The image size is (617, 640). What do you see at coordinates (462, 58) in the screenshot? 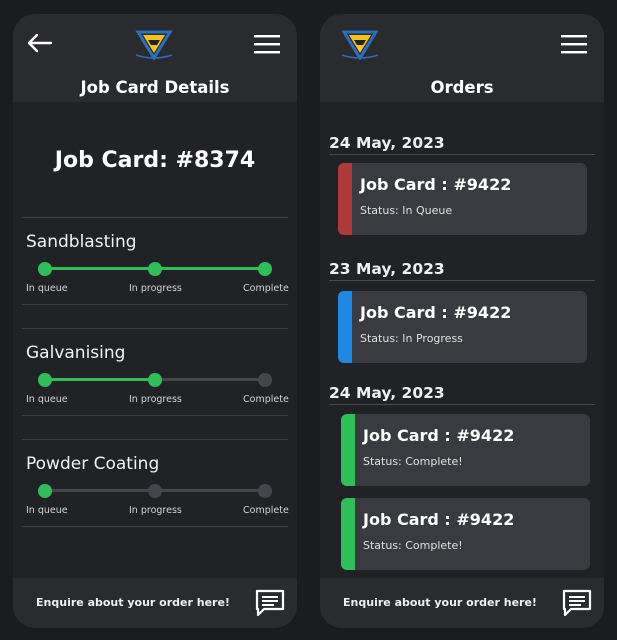
I see `app-header: Orders` at bounding box center [462, 58].